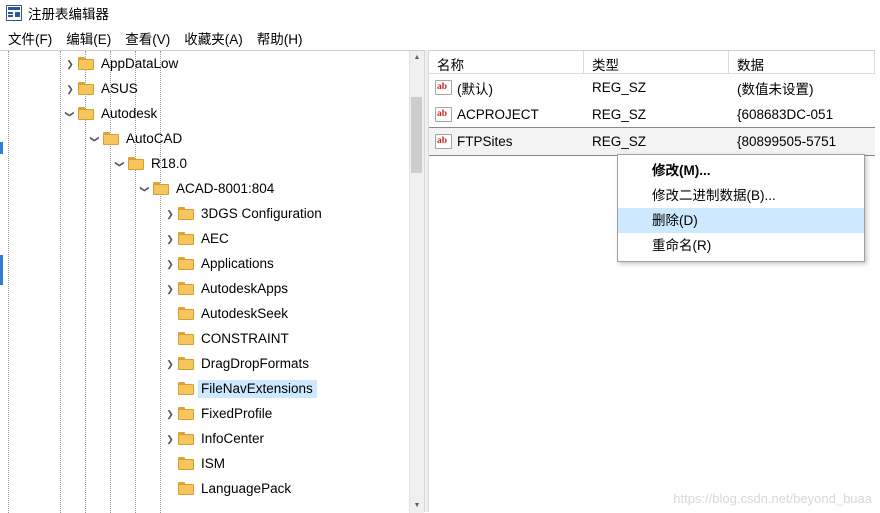 Image resolution: width=880 pixels, height=513 pixels. Describe the element at coordinates (802, 62) in the screenshot. I see `column-header-data: 数据` at that location.